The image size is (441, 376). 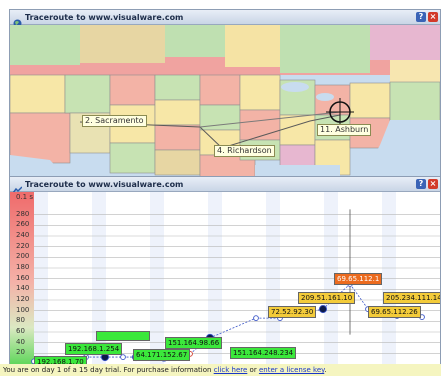 I want to click on hop-label: 151.164.248.234, so click(x=263, y=353).